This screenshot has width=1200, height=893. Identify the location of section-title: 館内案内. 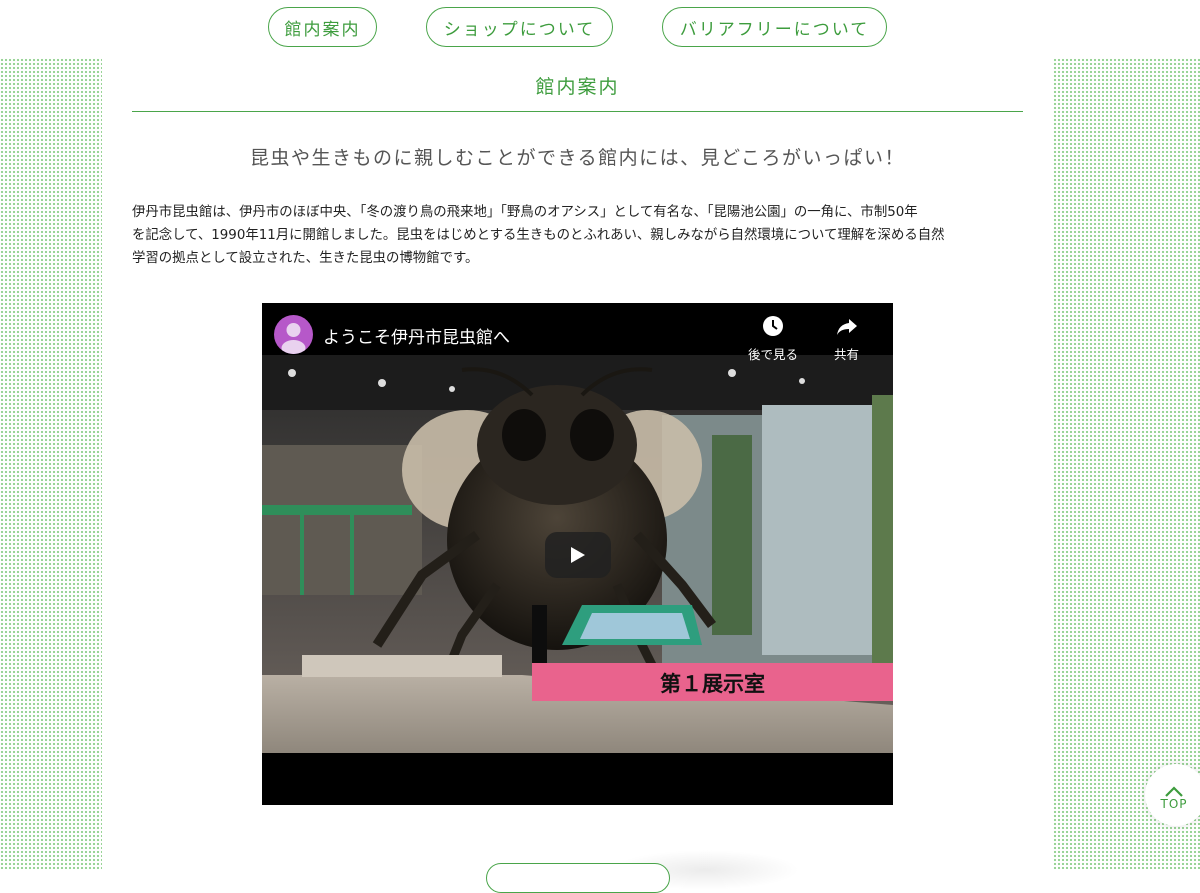
(577, 87).